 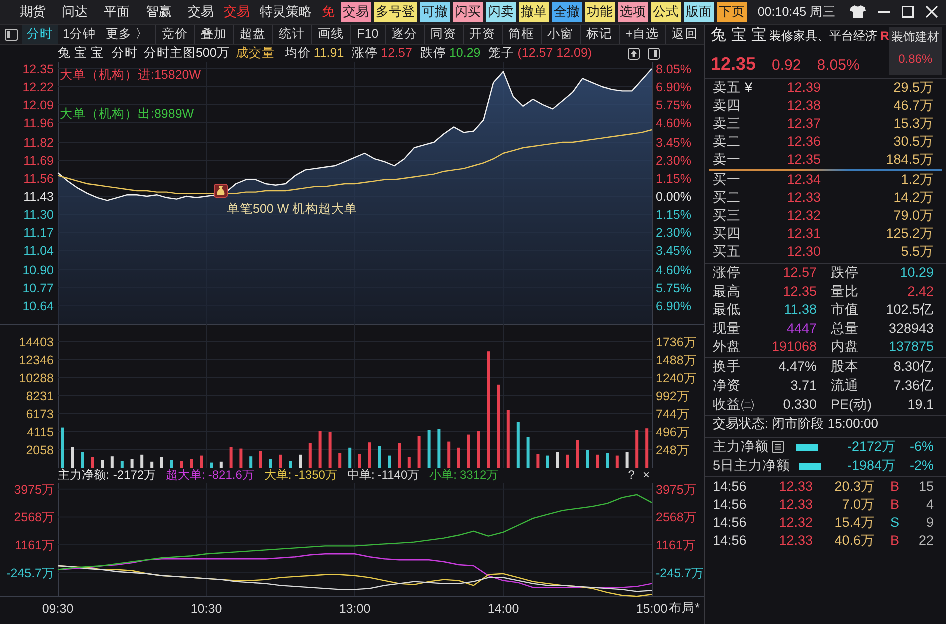 What do you see at coordinates (914, 386) in the screenshot?
I see `stat-value: 7.36亿` at bounding box center [914, 386].